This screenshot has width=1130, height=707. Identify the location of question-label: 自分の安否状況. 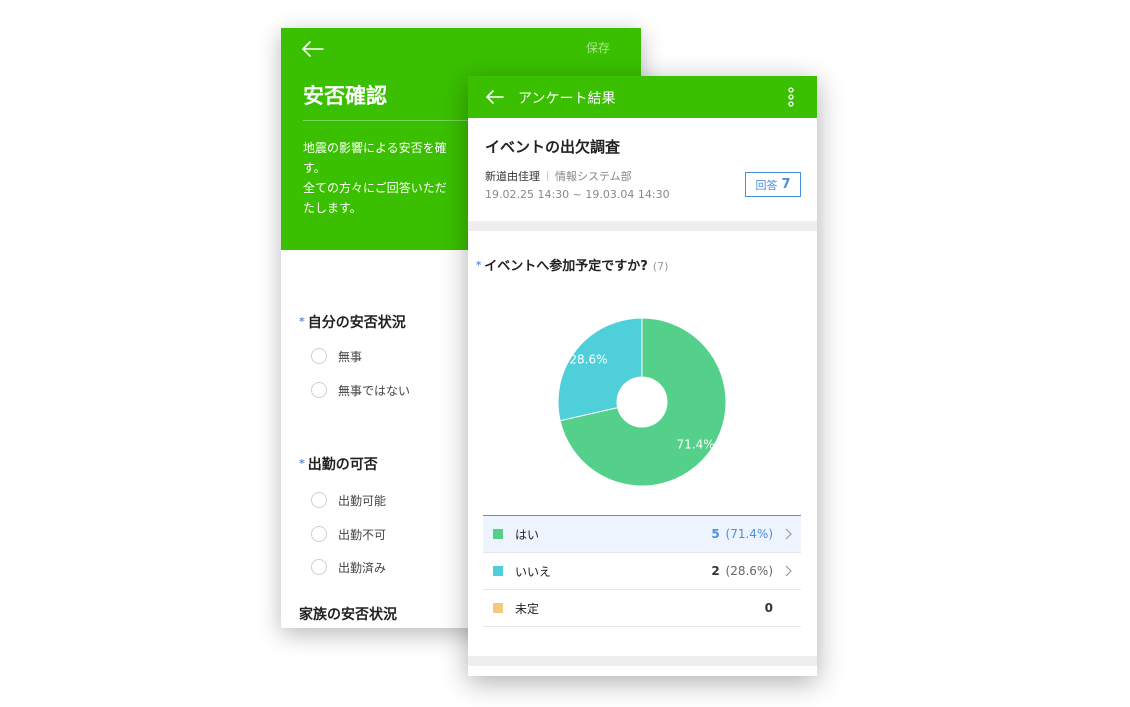
(356, 323).